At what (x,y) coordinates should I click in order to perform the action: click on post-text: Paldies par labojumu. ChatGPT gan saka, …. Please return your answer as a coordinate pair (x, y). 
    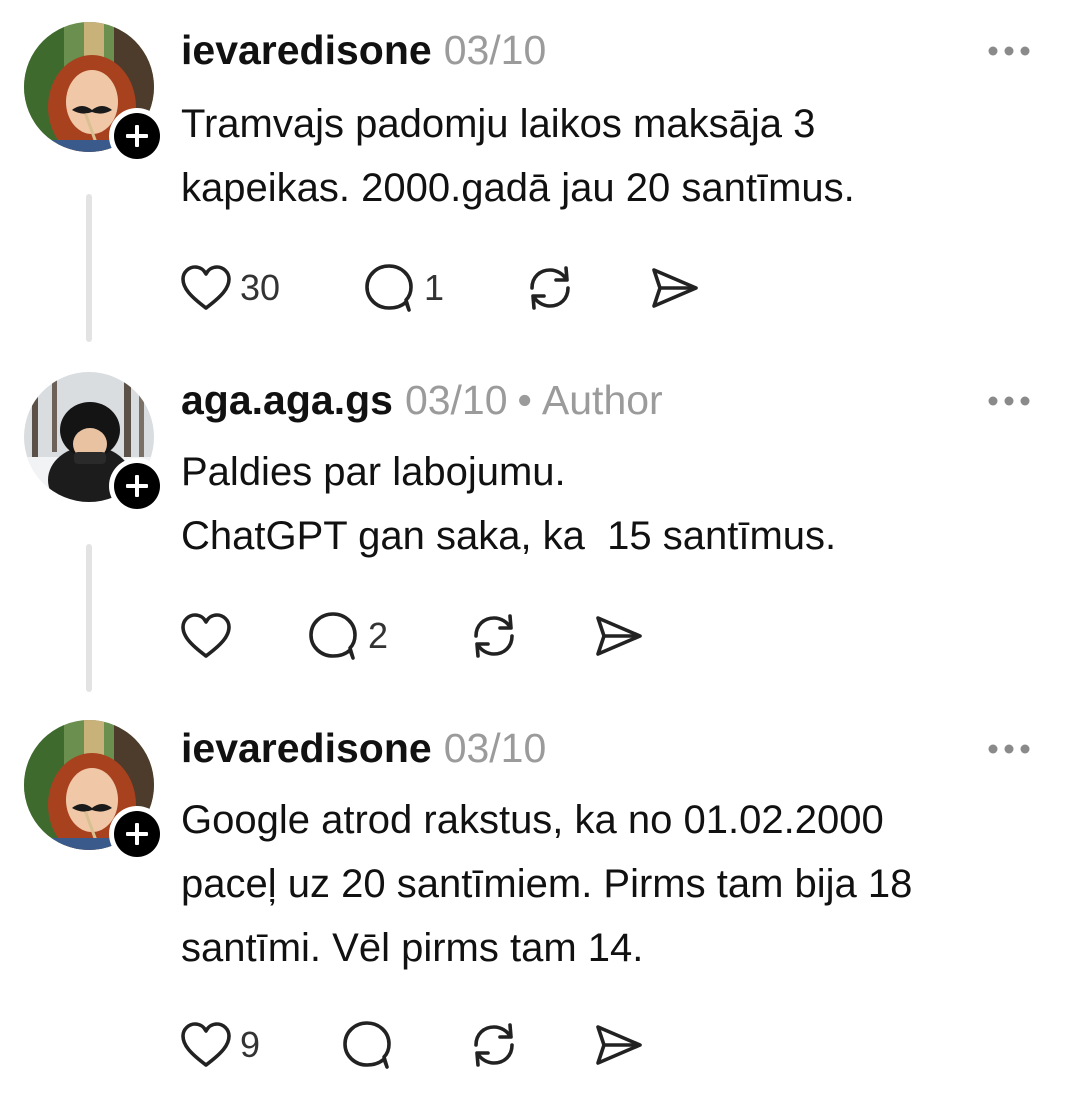
    Looking at the image, I should click on (611, 504).